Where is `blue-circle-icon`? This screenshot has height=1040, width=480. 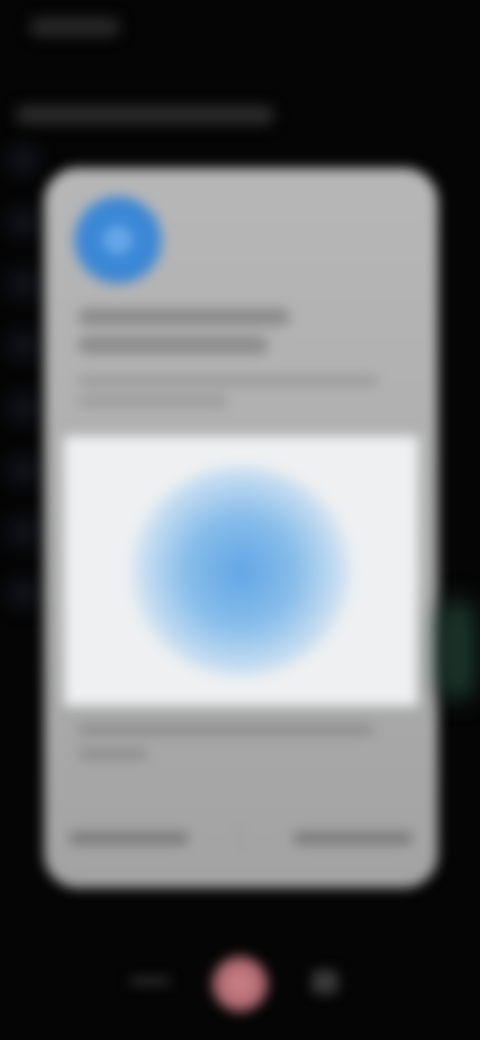 blue-circle-icon is located at coordinates (118, 240).